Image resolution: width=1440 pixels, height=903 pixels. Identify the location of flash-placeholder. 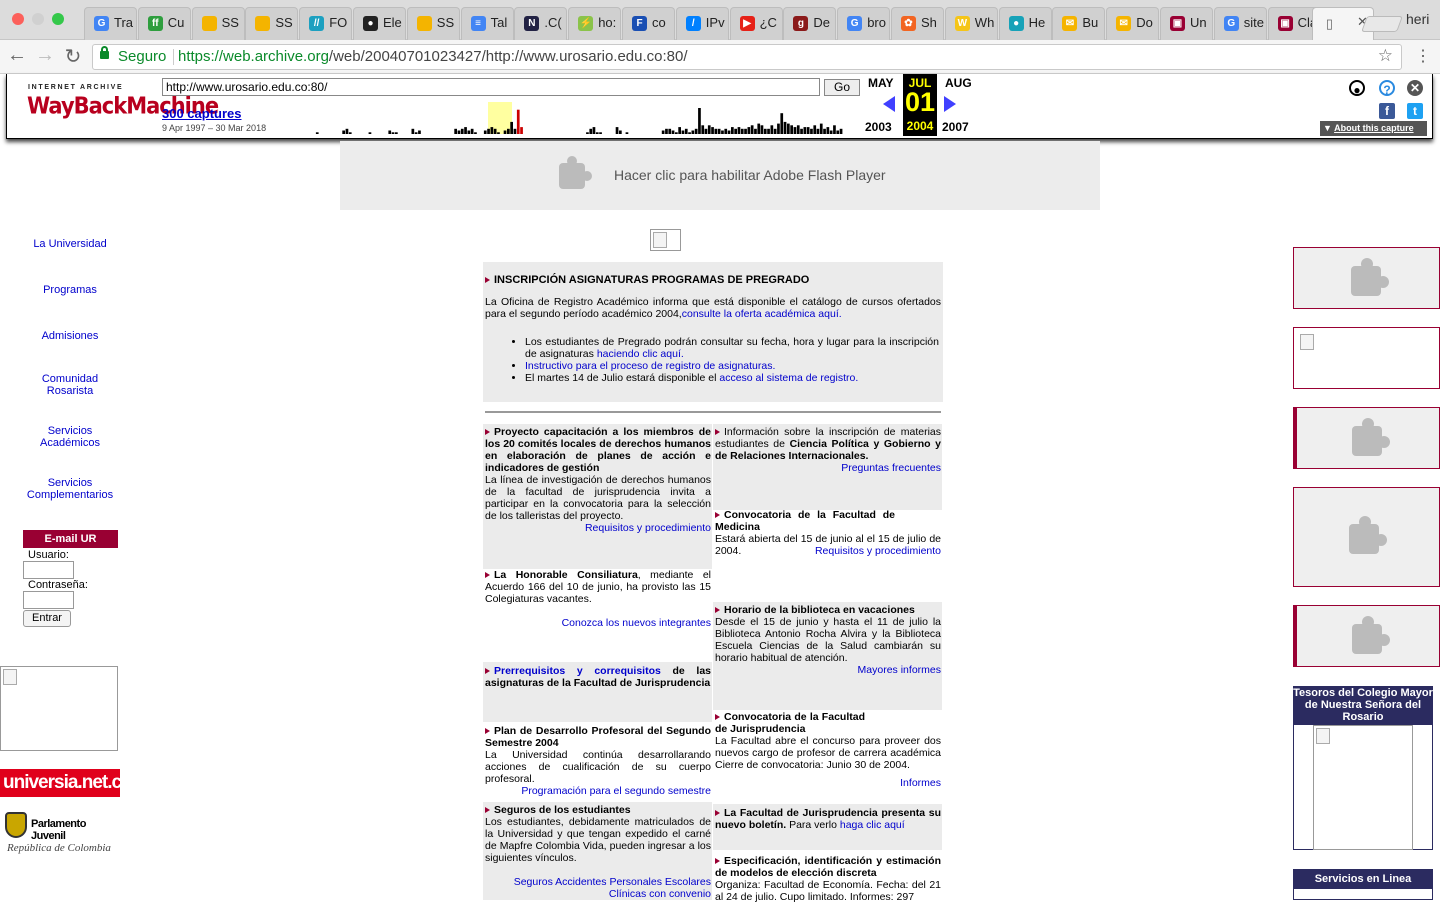
(1366, 636).